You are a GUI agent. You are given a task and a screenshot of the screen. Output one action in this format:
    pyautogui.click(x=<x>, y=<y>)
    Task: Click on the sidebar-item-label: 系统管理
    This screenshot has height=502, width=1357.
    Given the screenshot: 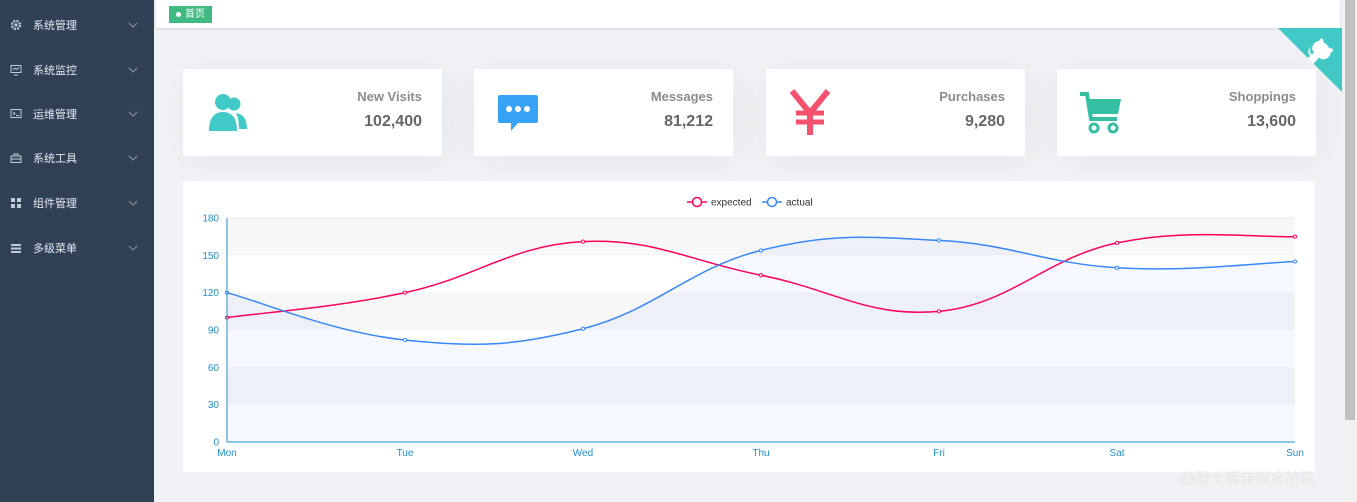 What is the action you would take?
    pyautogui.click(x=55, y=25)
    